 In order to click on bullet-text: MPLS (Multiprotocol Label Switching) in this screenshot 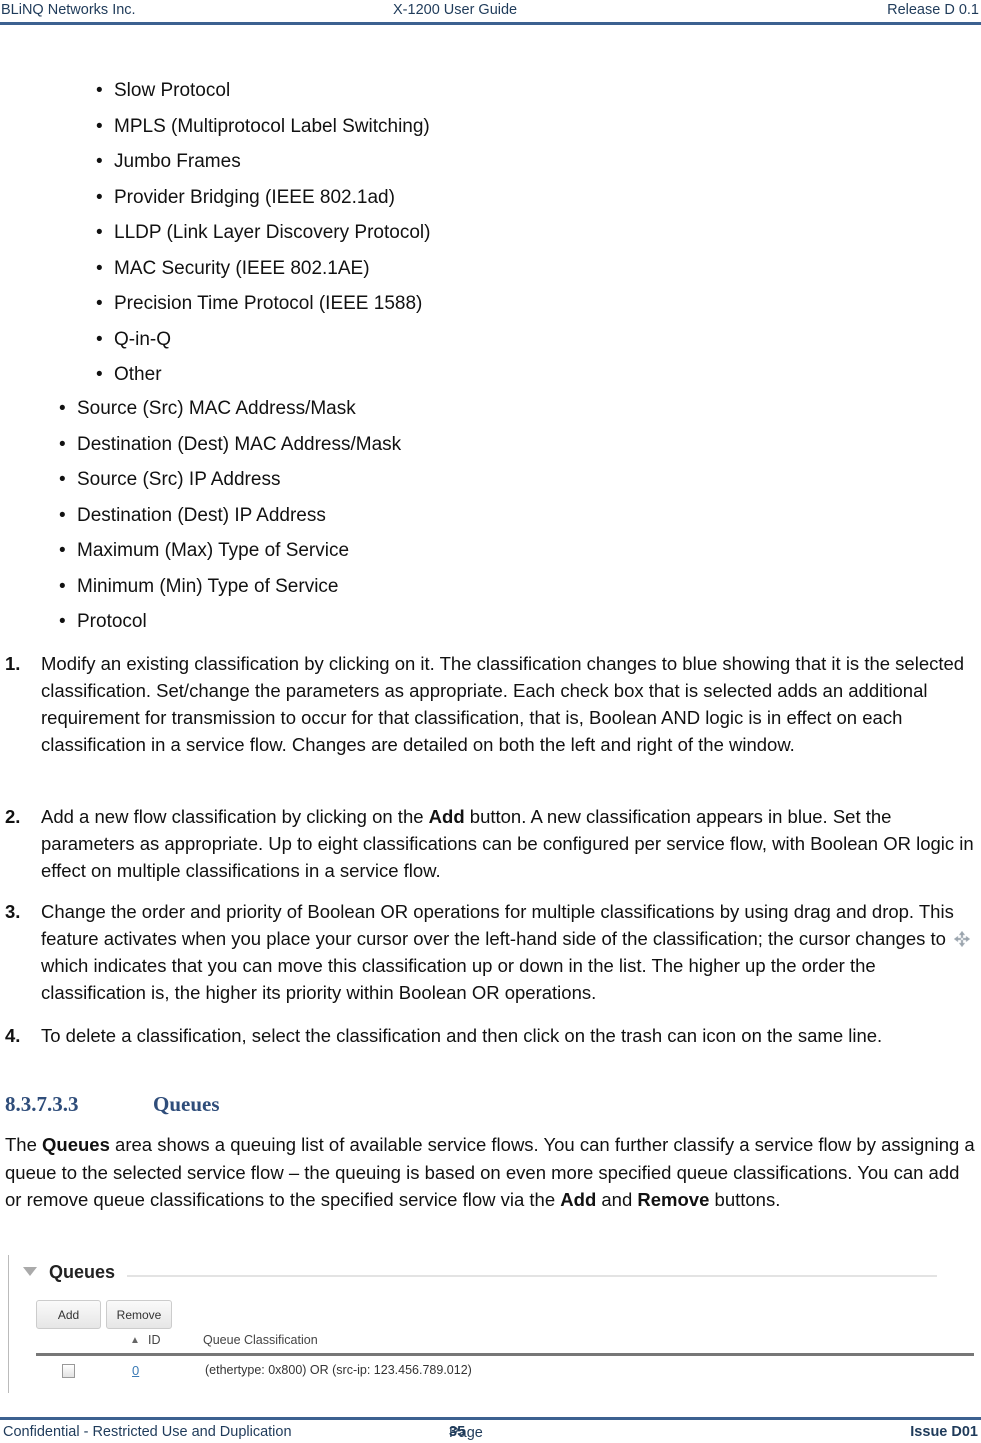, I will do `click(272, 126)`.